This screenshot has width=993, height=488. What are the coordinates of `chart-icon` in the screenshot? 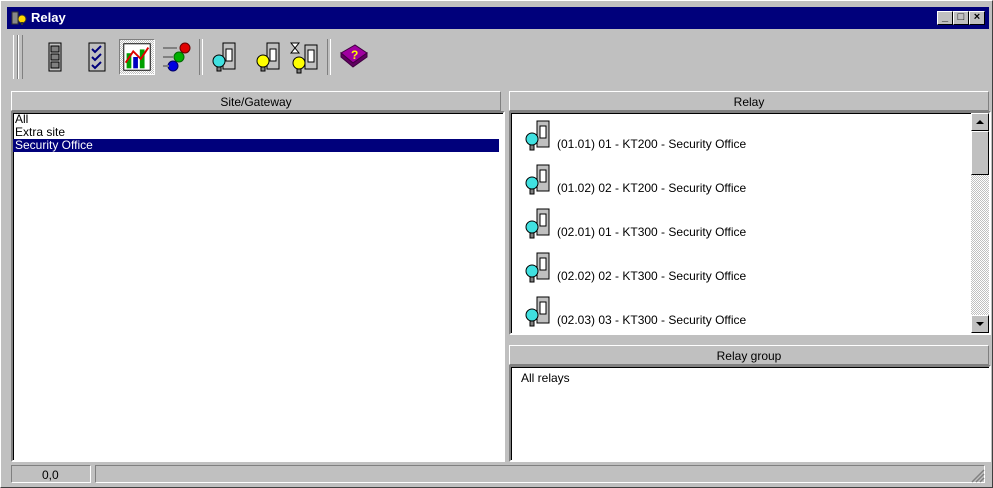 It's located at (137, 57).